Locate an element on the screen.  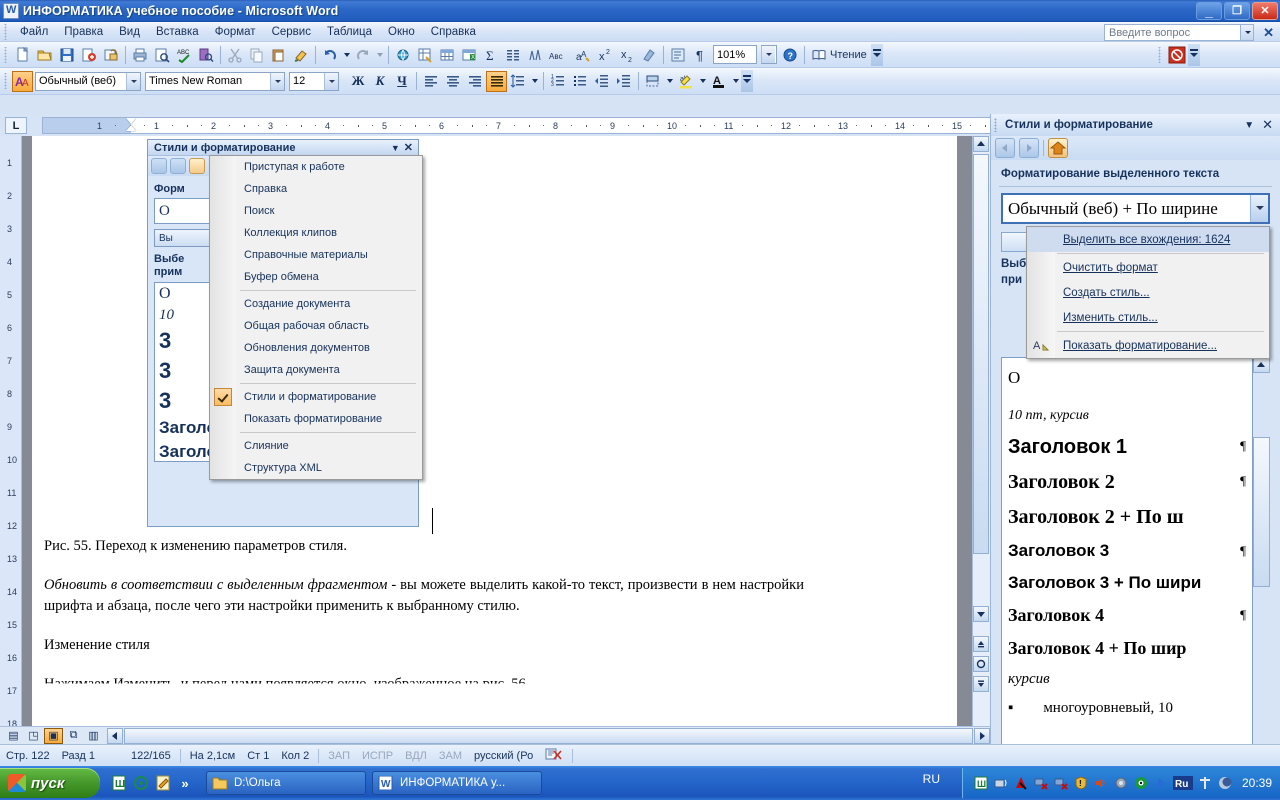
tray-language-icon: Ru is located at coordinates (1182, 783).